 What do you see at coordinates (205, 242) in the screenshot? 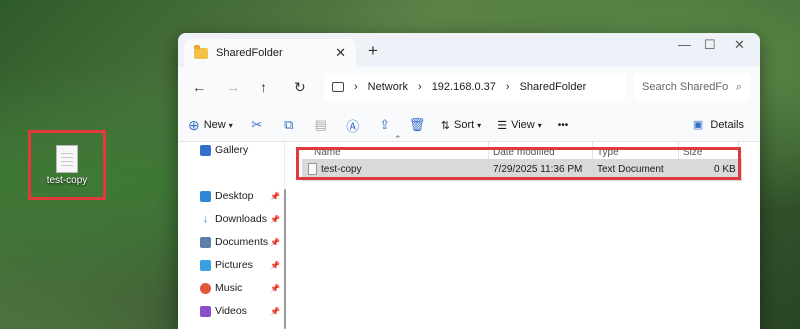
I see `documents-icon` at bounding box center [205, 242].